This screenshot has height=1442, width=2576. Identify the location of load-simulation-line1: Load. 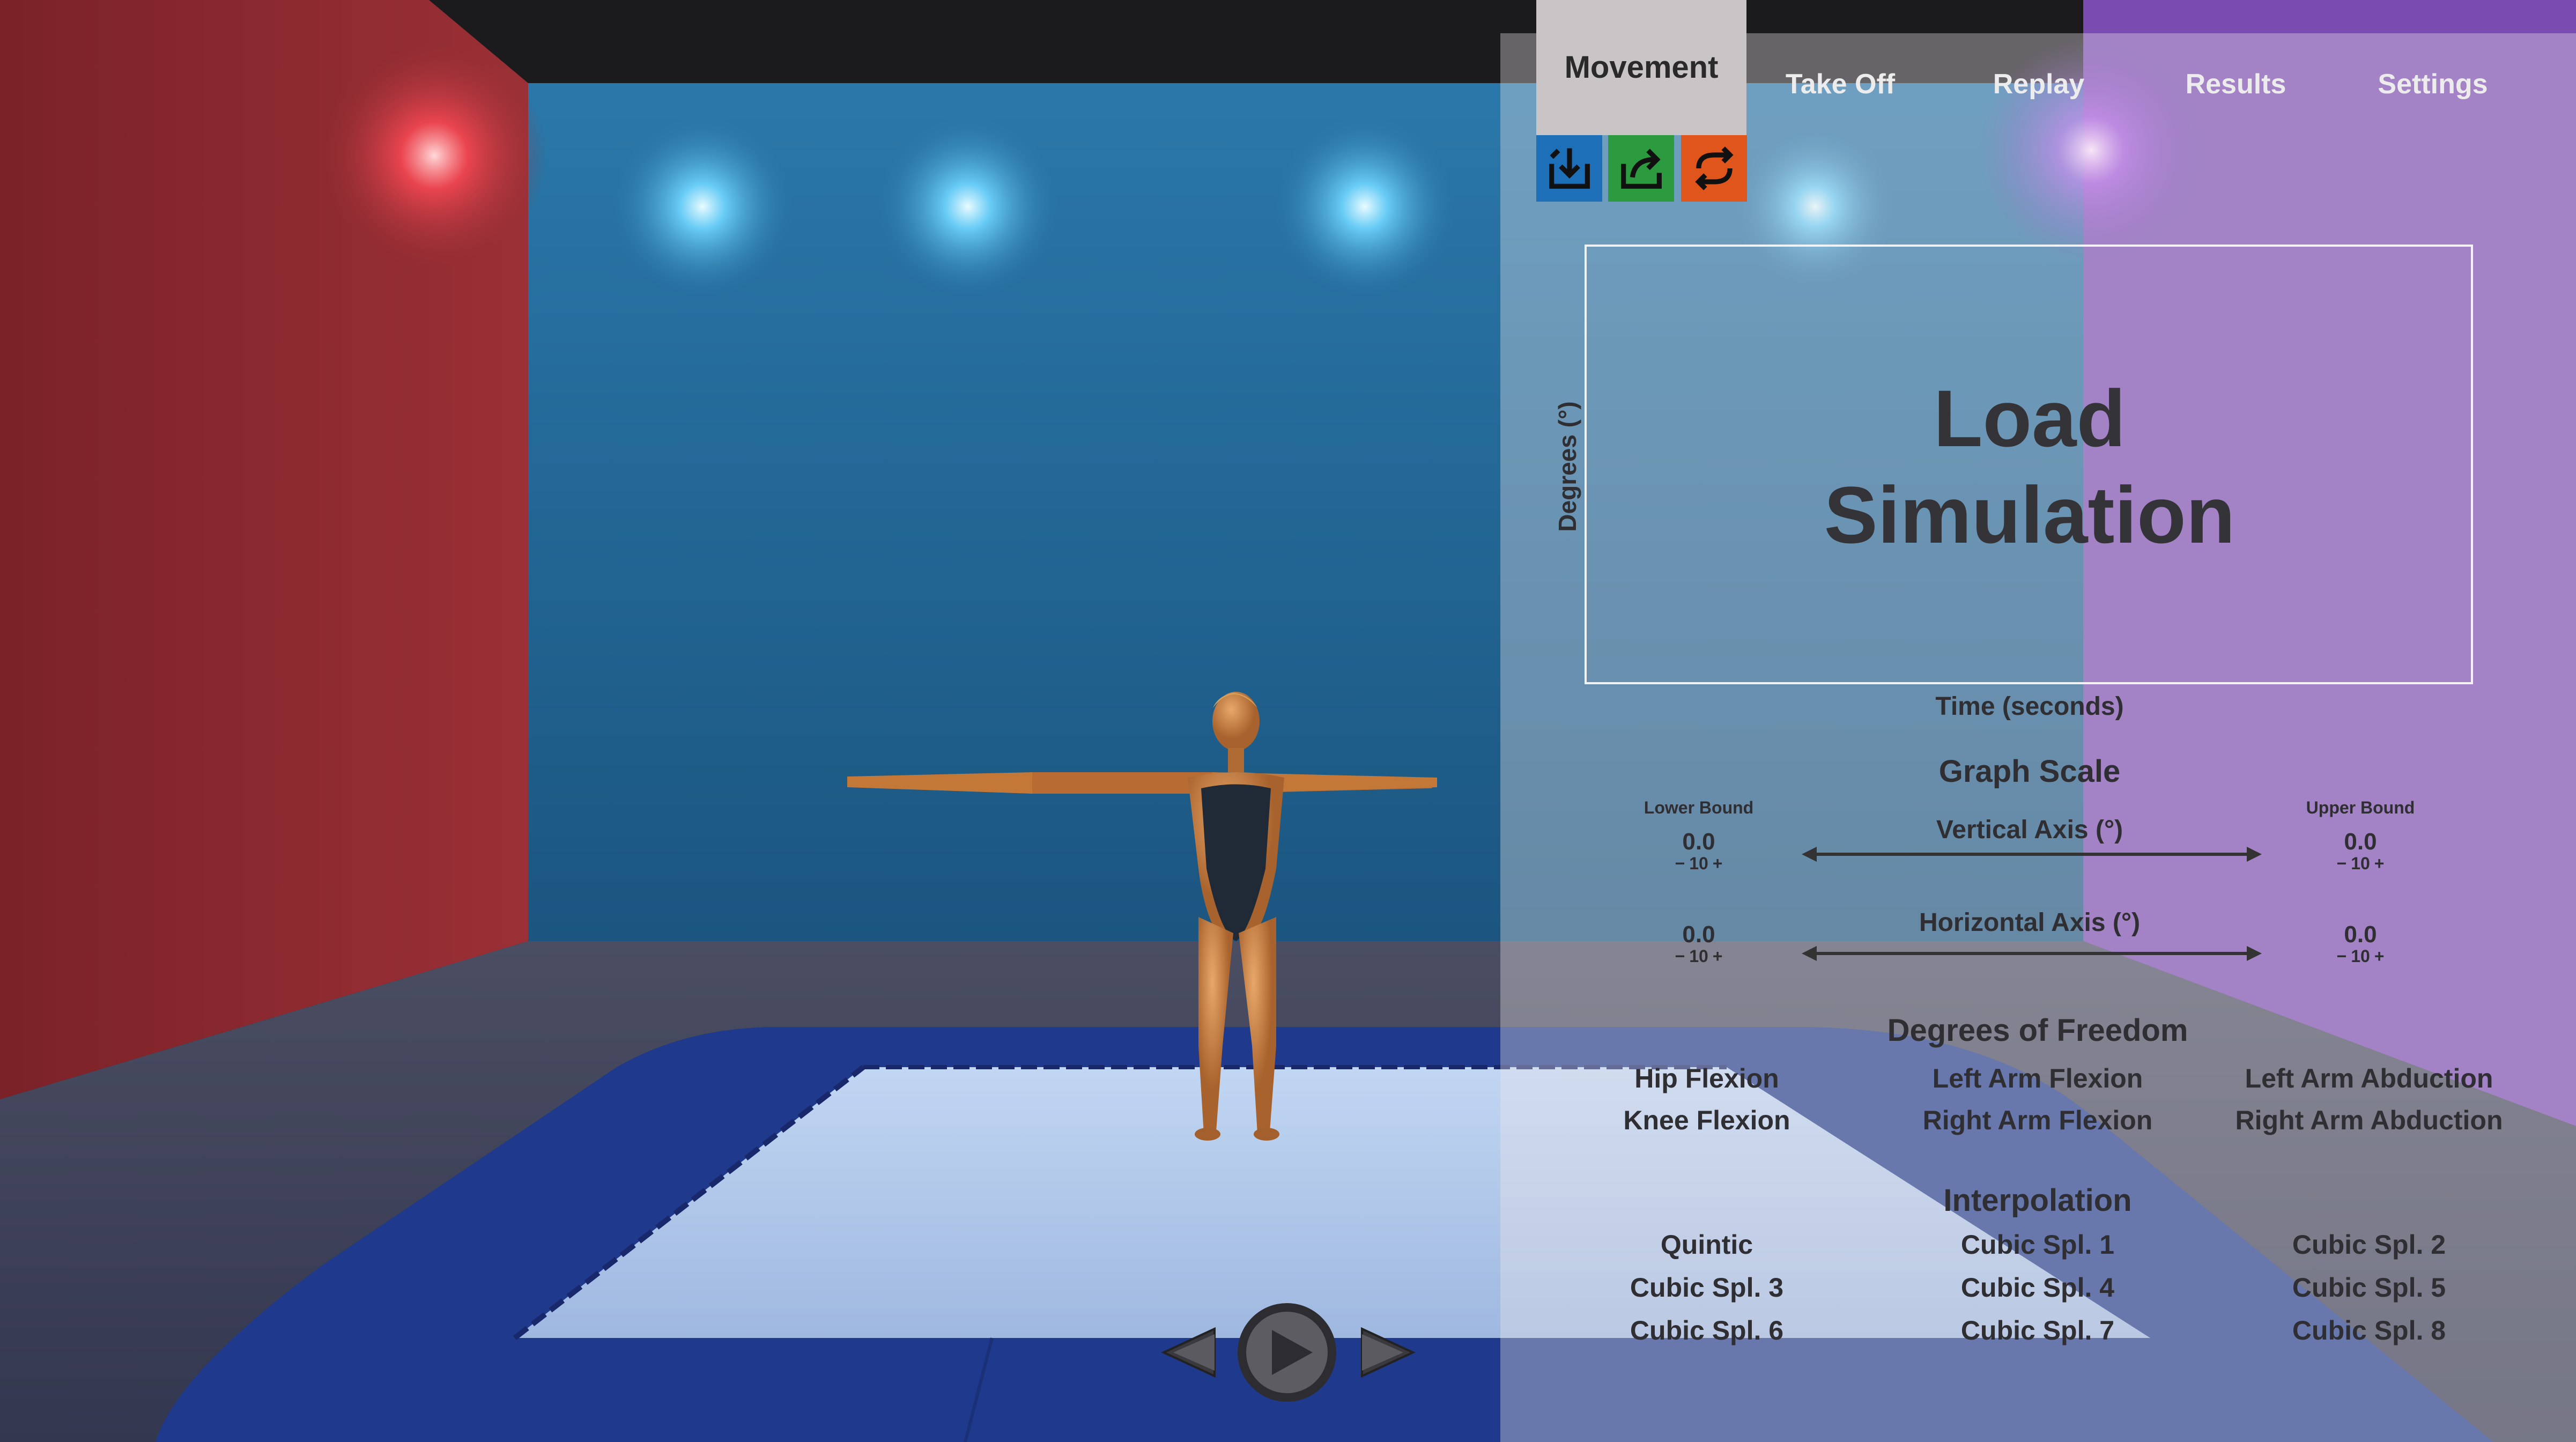
(2029, 418).